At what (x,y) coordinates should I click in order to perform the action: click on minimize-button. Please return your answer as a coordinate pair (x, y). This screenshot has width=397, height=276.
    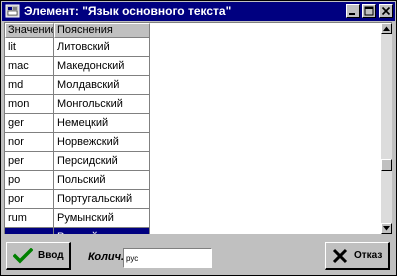
    Looking at the image, I should click on (353, 11).